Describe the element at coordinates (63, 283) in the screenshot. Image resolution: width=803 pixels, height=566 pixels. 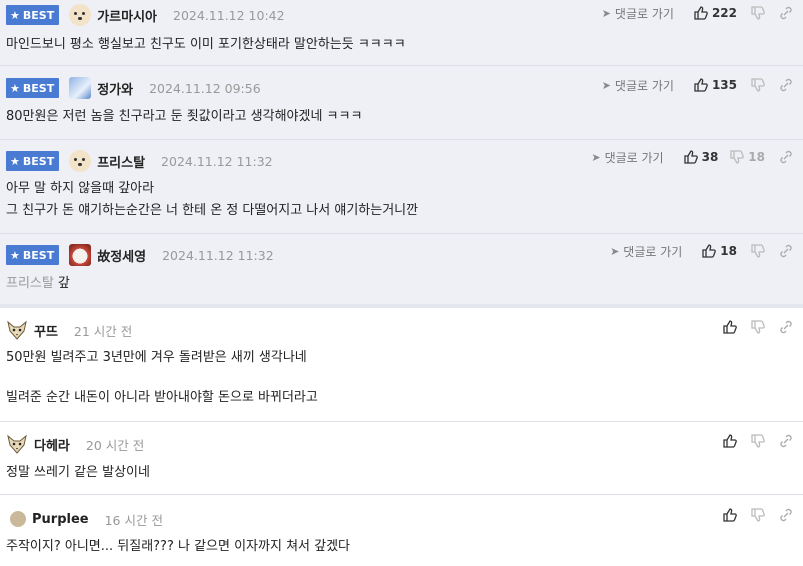
I see `comment-text-content: 갚` at that location.